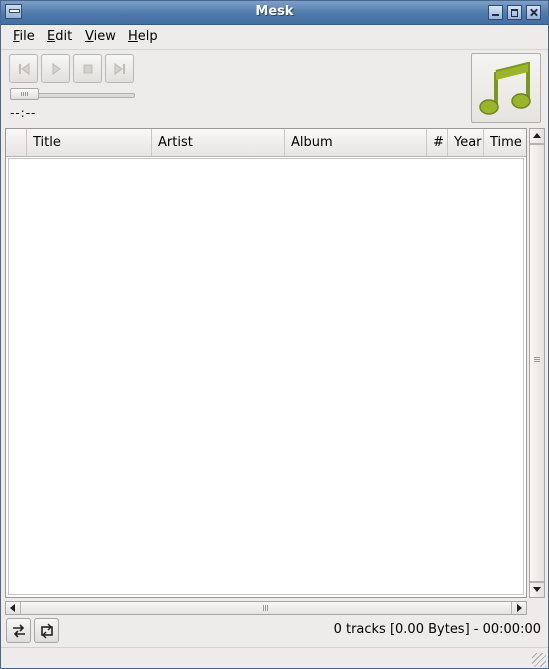 The width and height of the screenshot is (549, 669). I want to click on menu-help: Help, so click(143, 36).